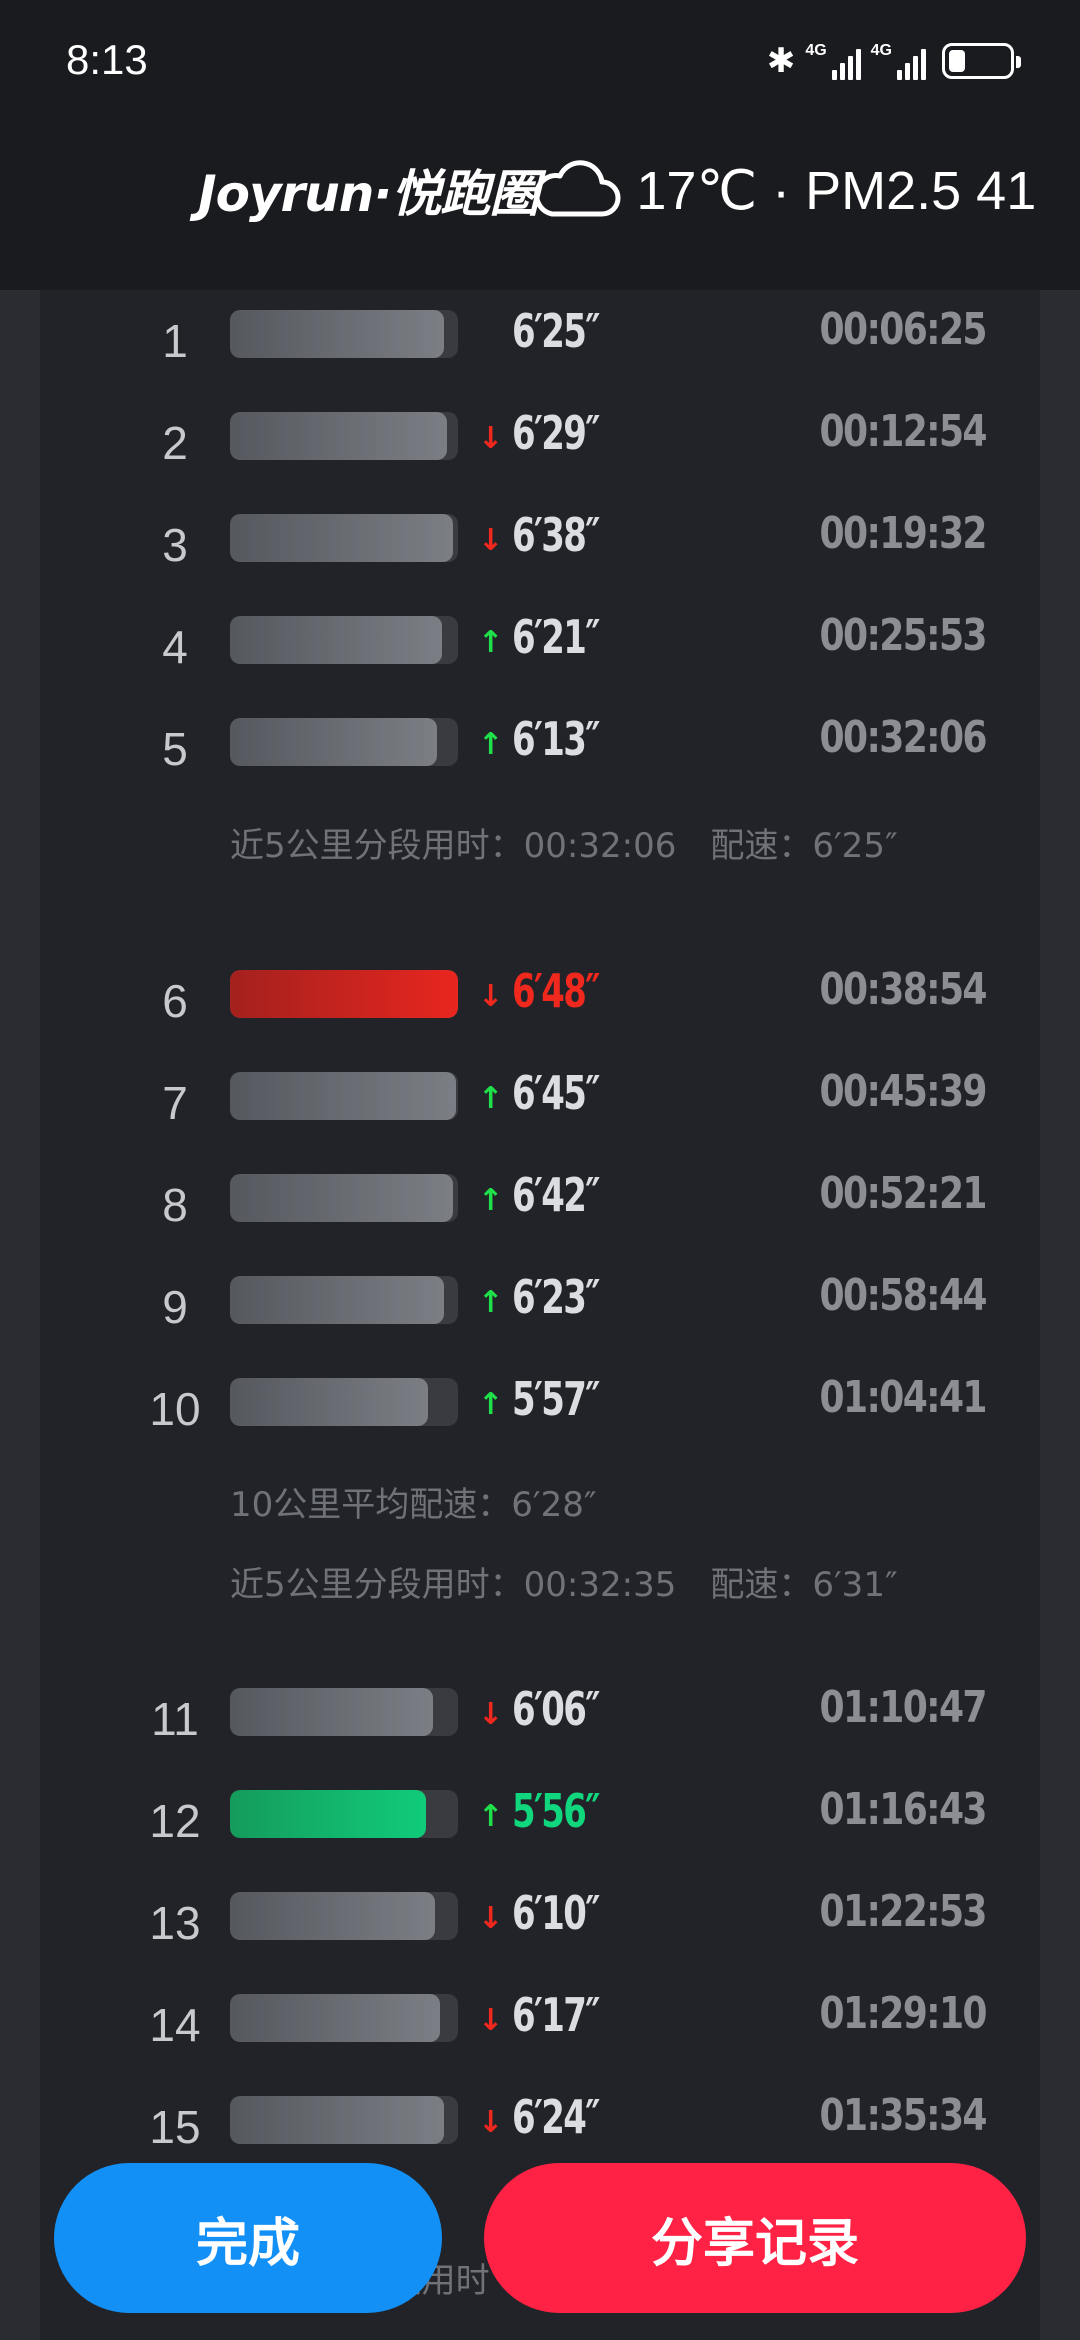 The image size is (1080, 2340). Describe the element at coordinates (903, 989) in the screenshot. I see `split-cumulative-time: 00:38:54` at that location.